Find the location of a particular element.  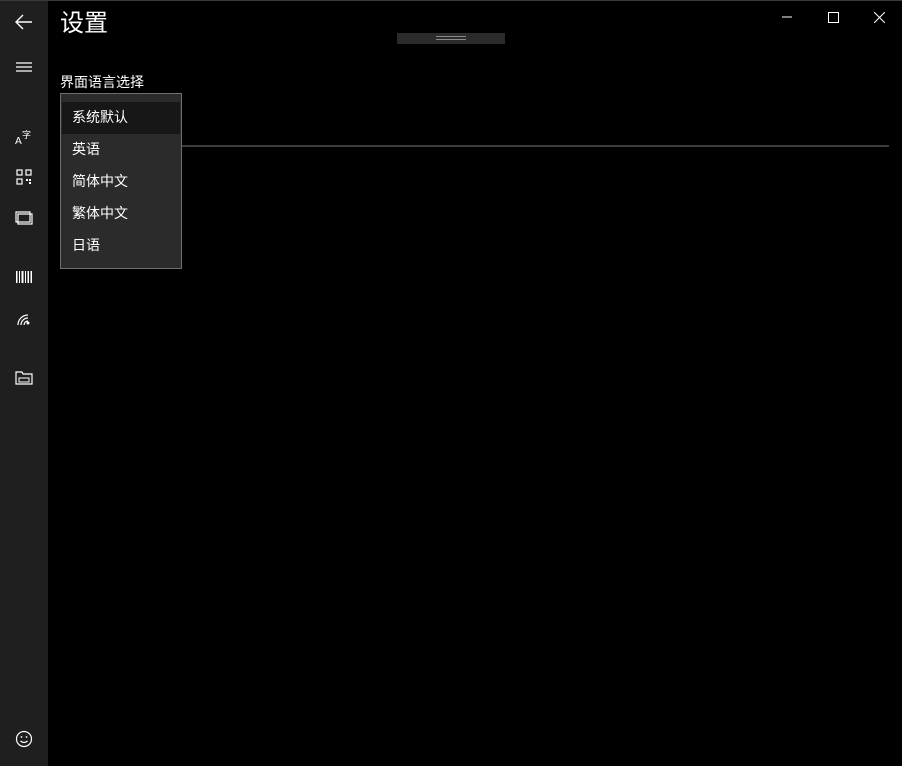

back-arrow-icon is located at coordinates (23, 22).